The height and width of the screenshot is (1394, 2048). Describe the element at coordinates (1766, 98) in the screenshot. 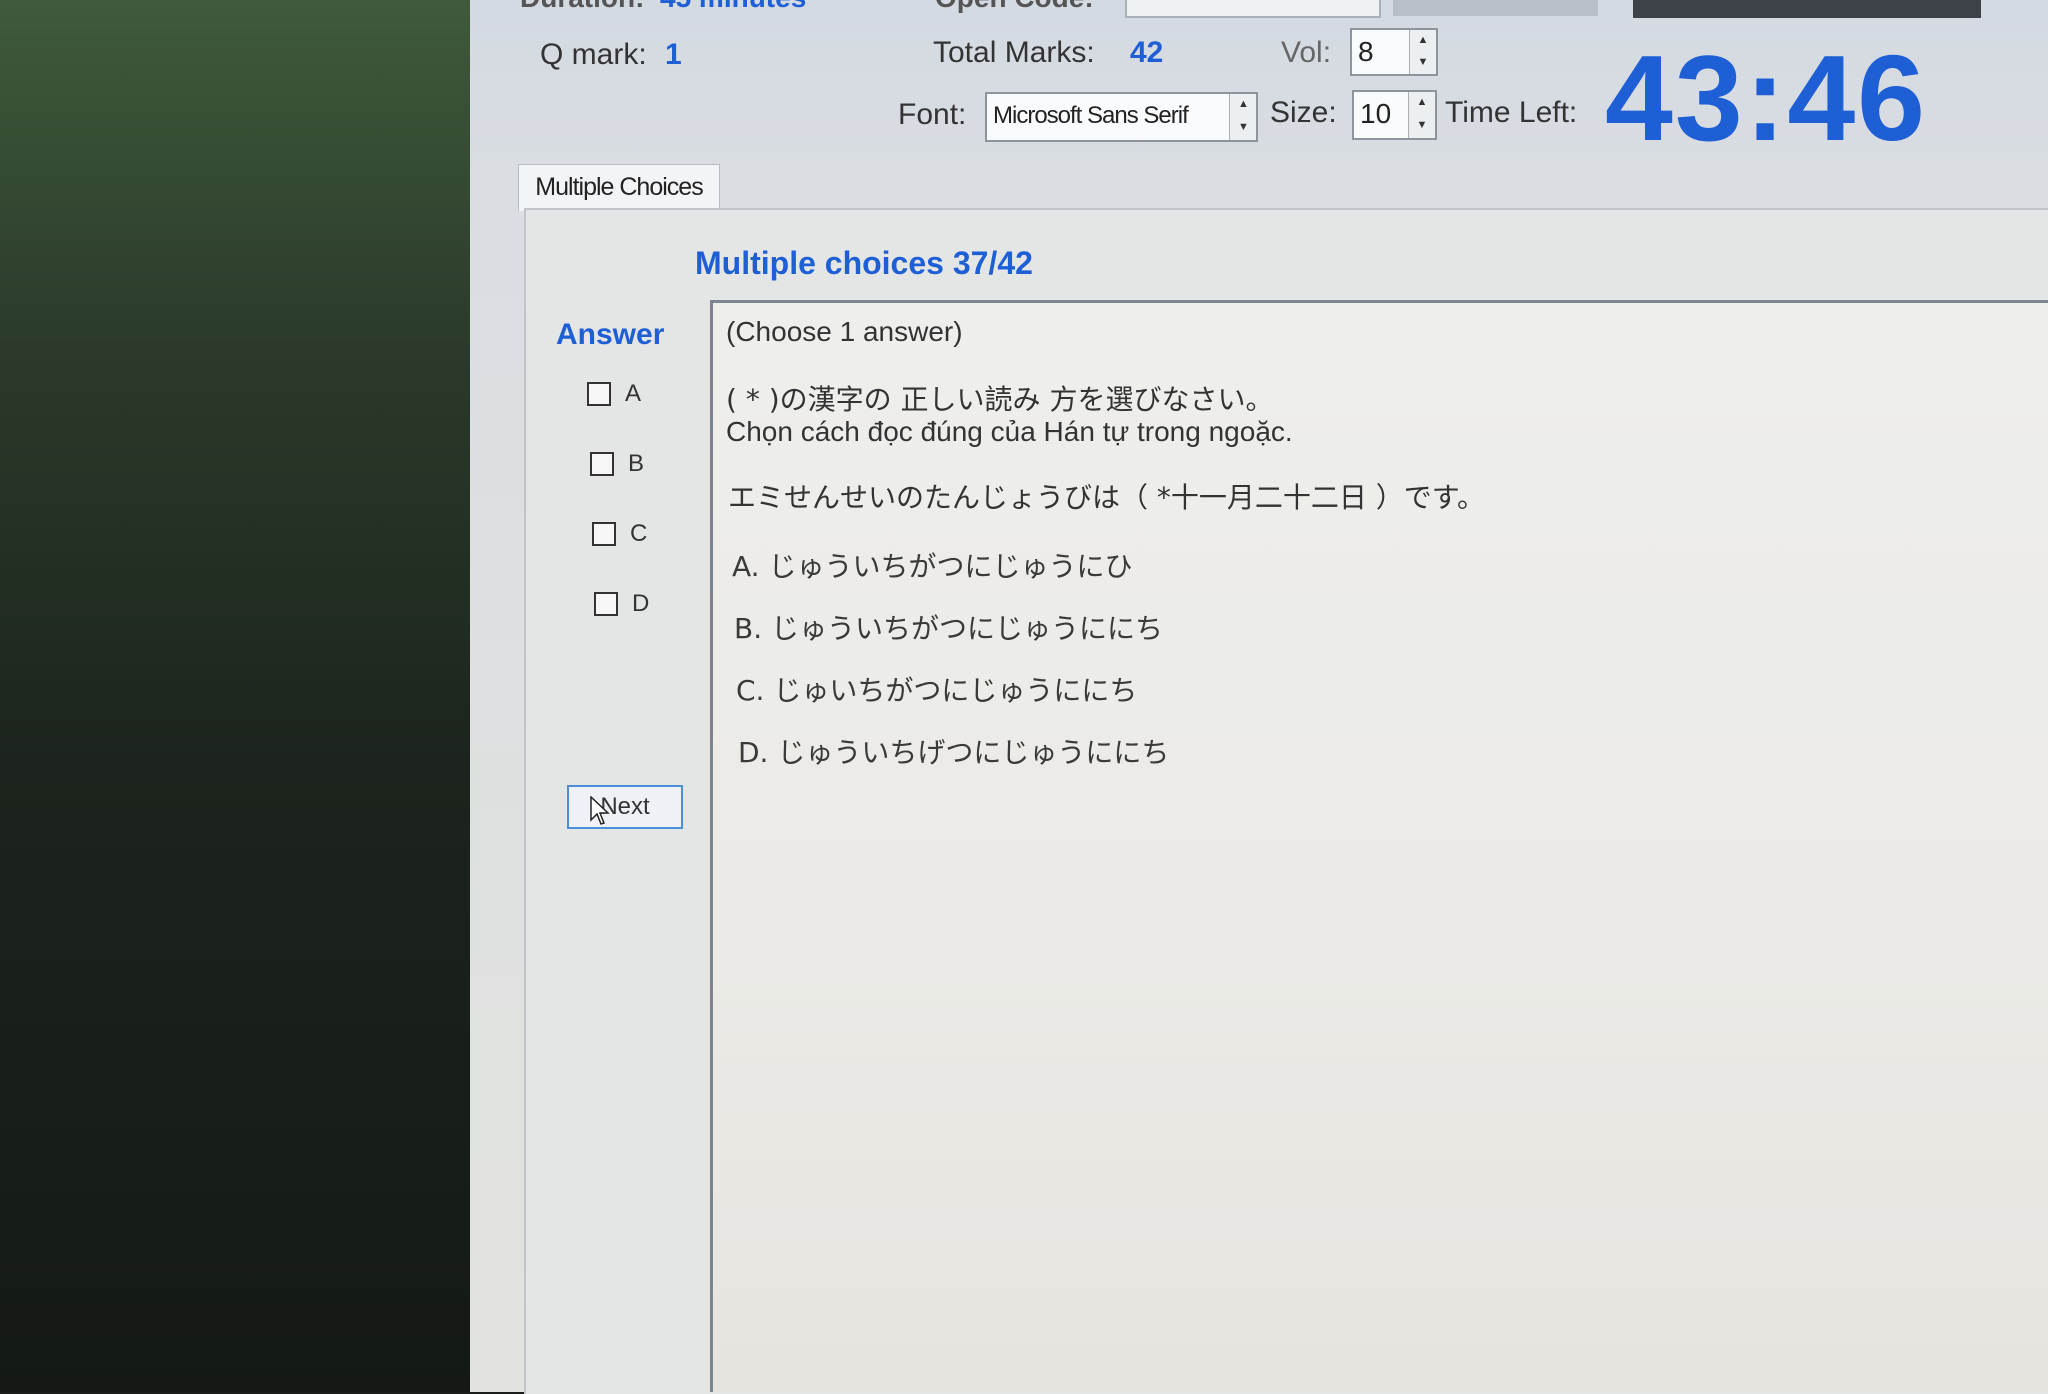

I see `countdown-timer: 43:46` at that location.